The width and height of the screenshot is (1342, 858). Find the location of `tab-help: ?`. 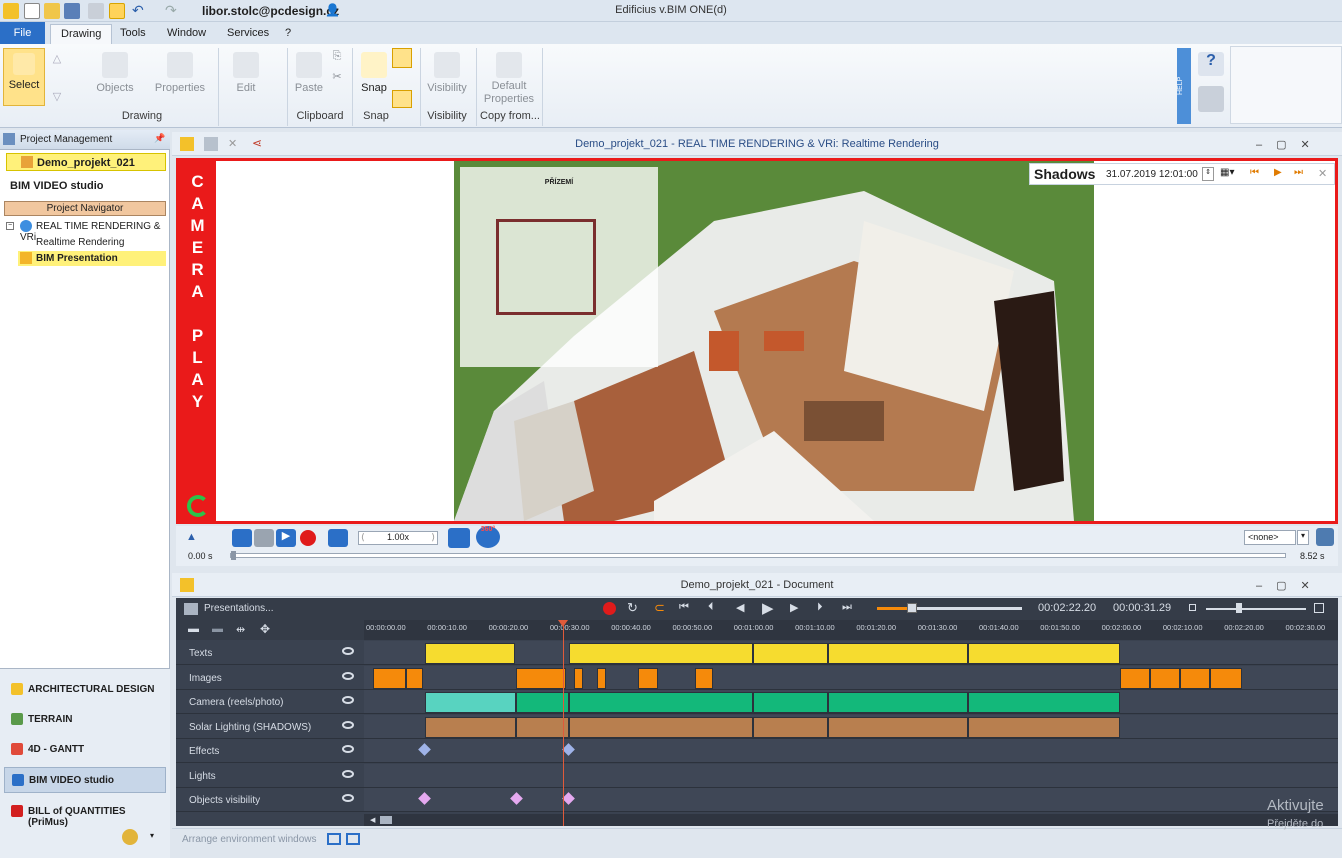

tab-help: ? is located at coordinates (288, 34).